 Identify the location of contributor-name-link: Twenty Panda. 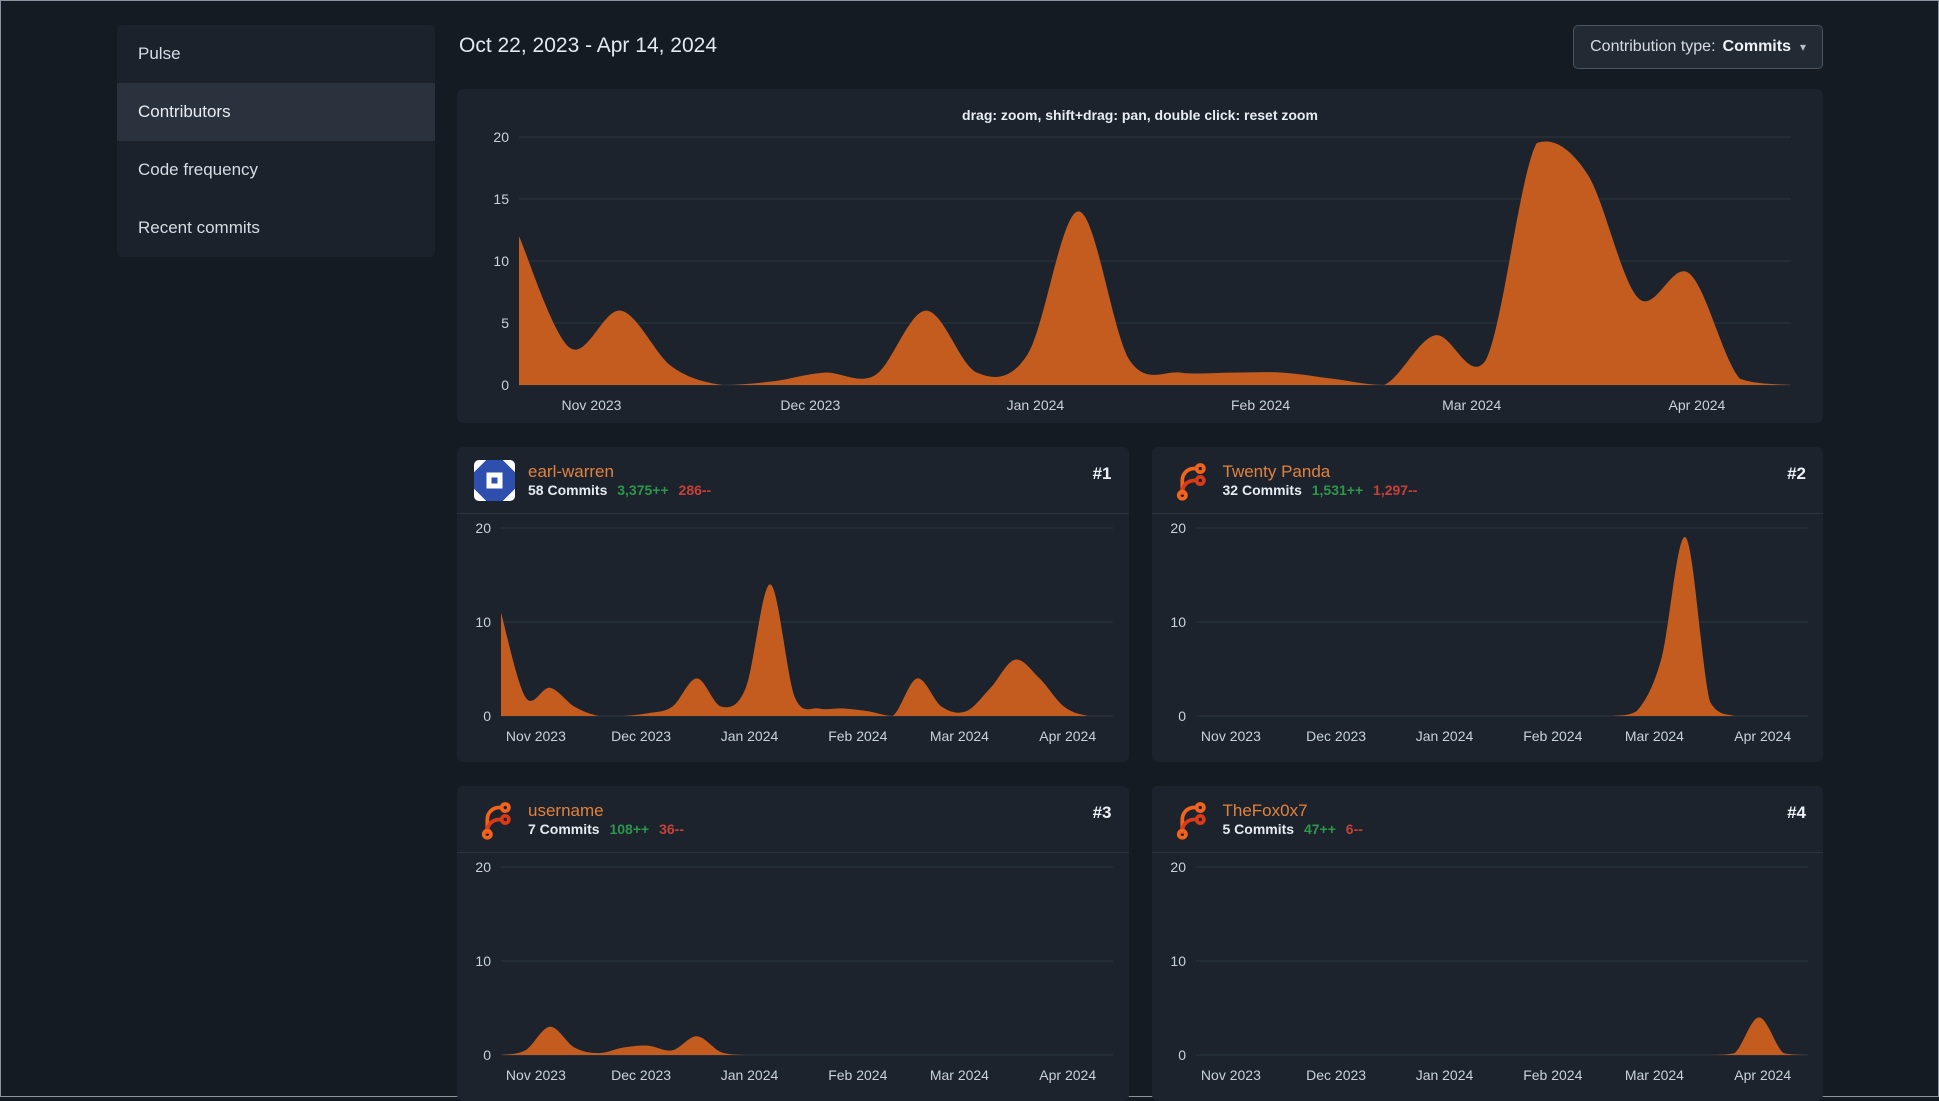
(1320, 472).